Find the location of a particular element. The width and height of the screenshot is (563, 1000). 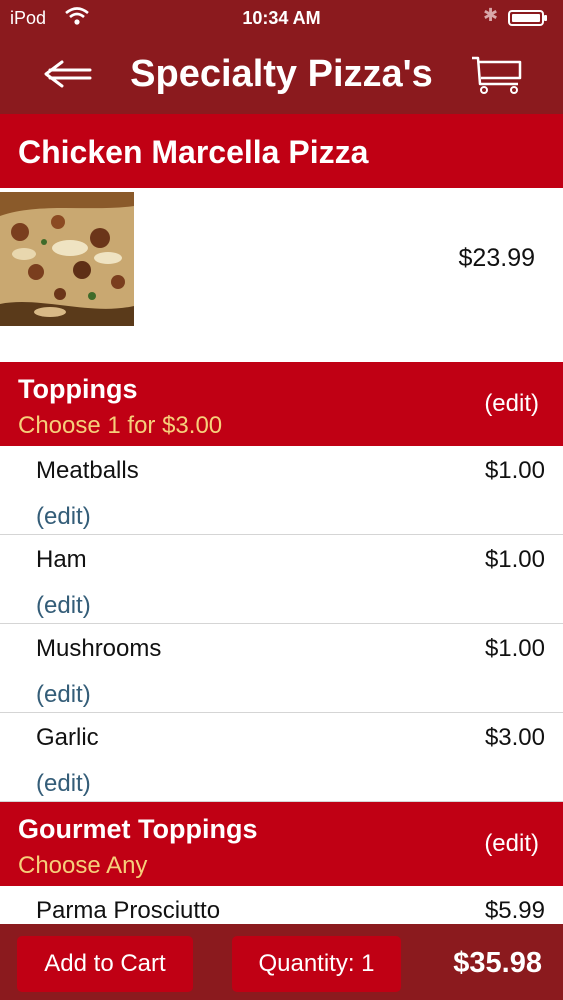

status-time: 10:34 AM is located at coordinates (281, 18).